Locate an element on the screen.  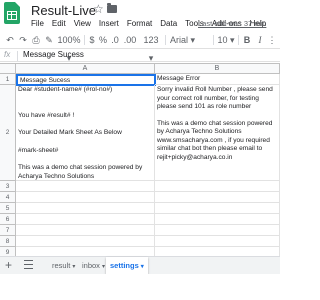
row-header-2: 2 is located at coordinates (8, 133).